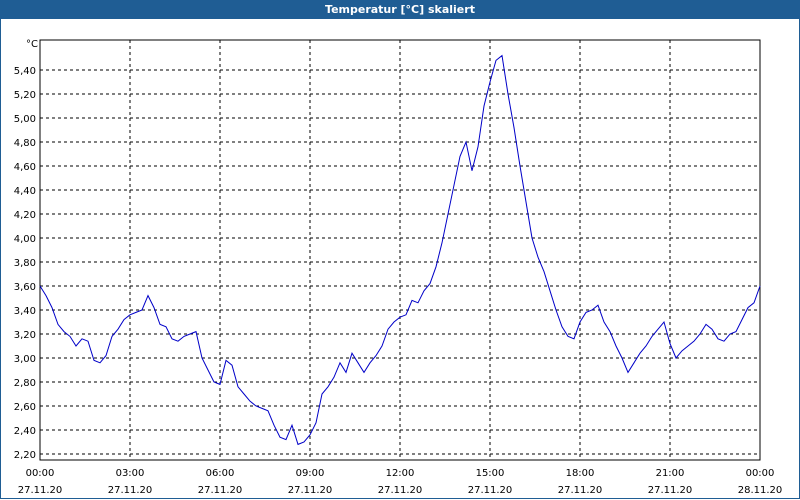 The height and width of the screenshot is (500, 800). What do you see at coordinates (25, 407) in the screenshot?
I see `y-tick-label: 2,60` at bounding box center [25, 407].